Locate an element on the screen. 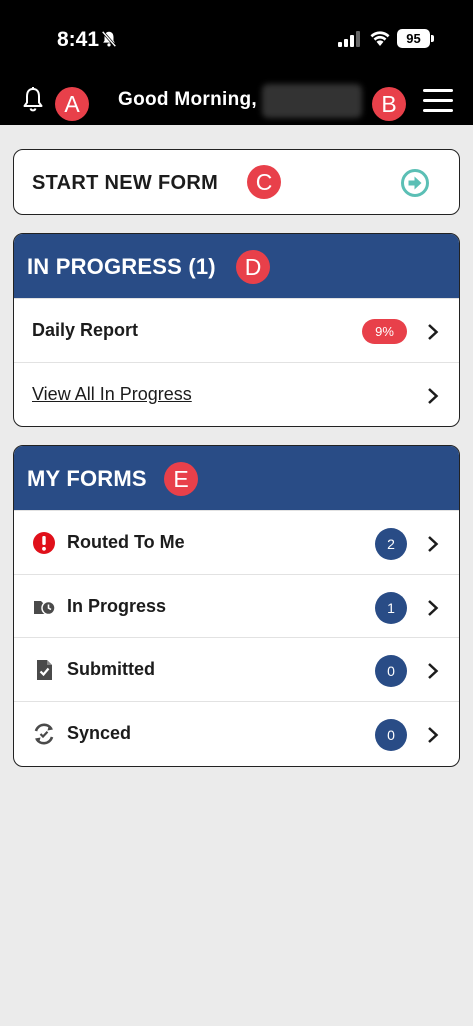 Image resolution: width=473 pixels, height=1026 pixels. callout-c: C is located at coordinates (264, 182).